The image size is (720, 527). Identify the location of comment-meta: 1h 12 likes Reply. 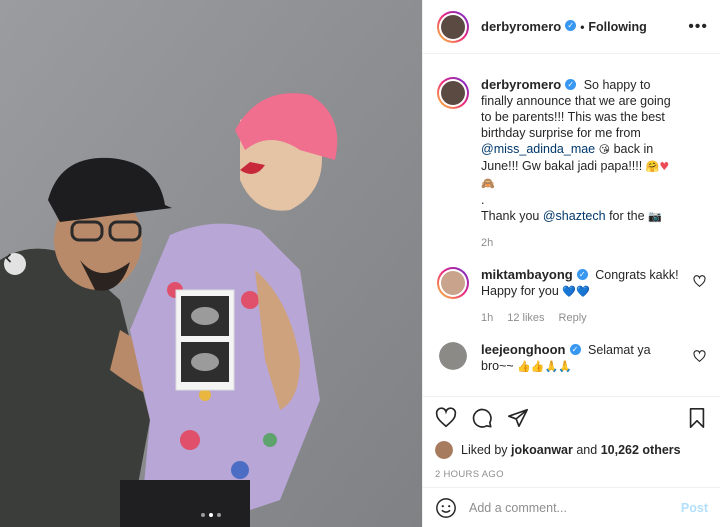
(581, 318).